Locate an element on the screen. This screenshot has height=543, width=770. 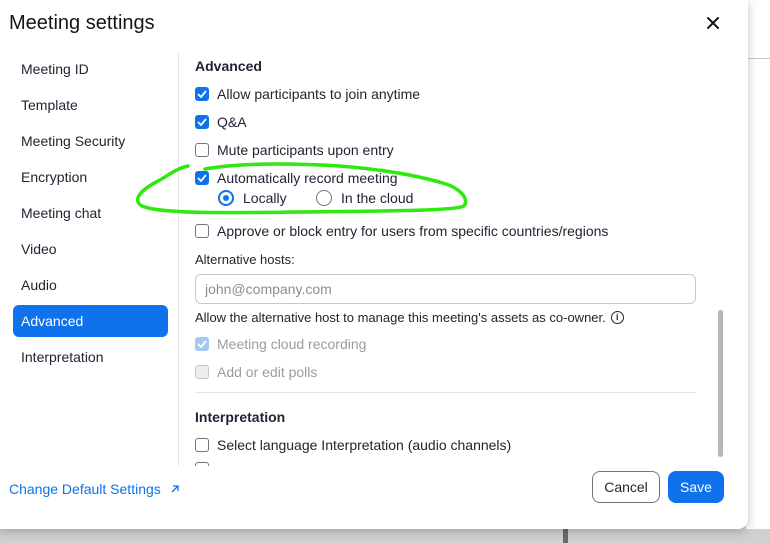
content-scrollbar is located at coordinates (720, 383).